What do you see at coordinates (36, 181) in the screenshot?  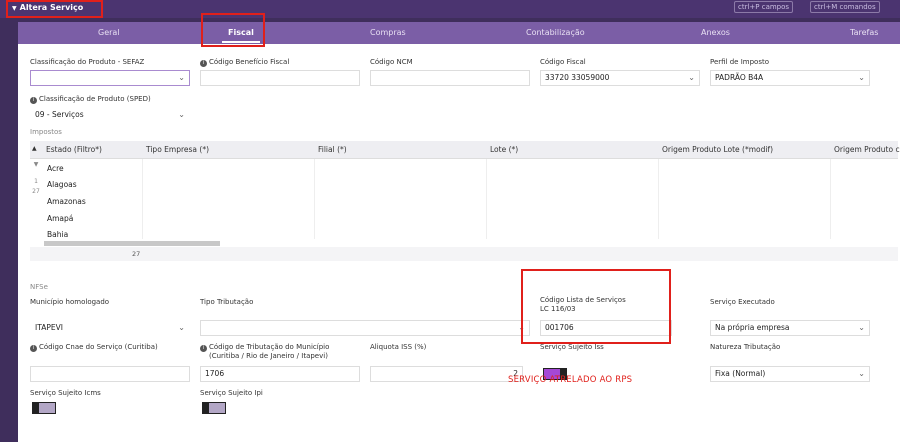 I see `row-number-top: 1` at bounding box center [36, 181].